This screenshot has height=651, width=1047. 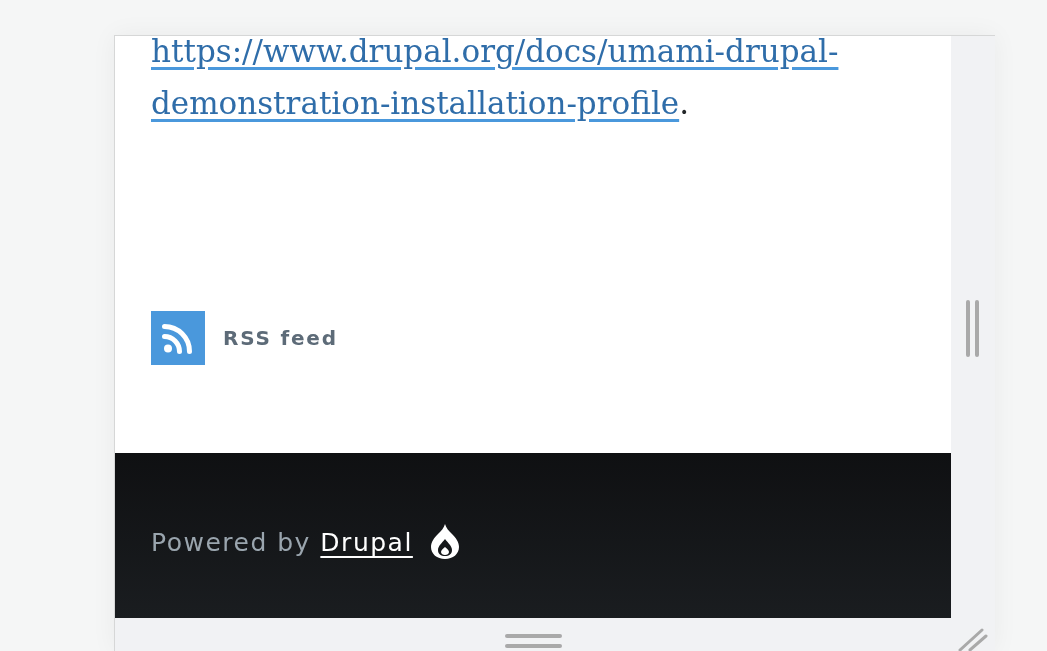 I want to click on docs-link: demonstration-installation-profile, so click(x=415, y=103).